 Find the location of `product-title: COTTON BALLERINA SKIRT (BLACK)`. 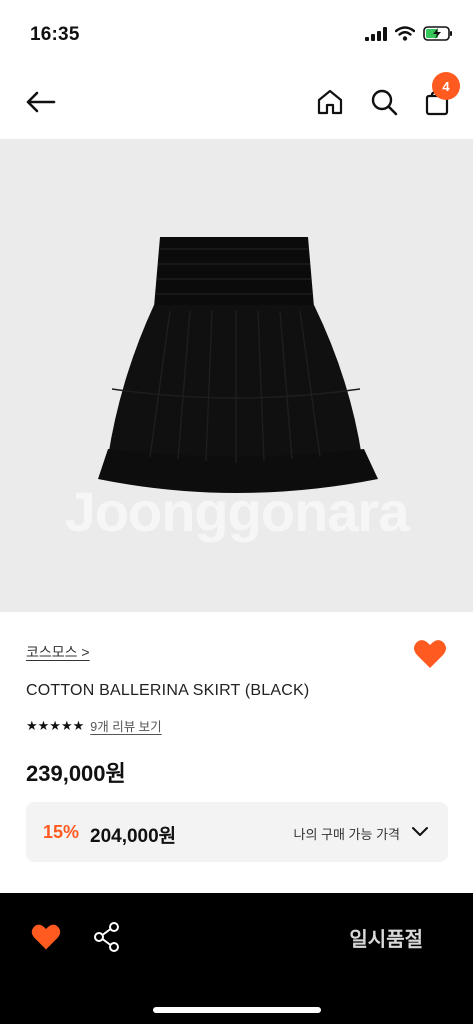

product-title: COTTON BALLERINA SKIRT (BLACK) is located at coordinates (168, 690).